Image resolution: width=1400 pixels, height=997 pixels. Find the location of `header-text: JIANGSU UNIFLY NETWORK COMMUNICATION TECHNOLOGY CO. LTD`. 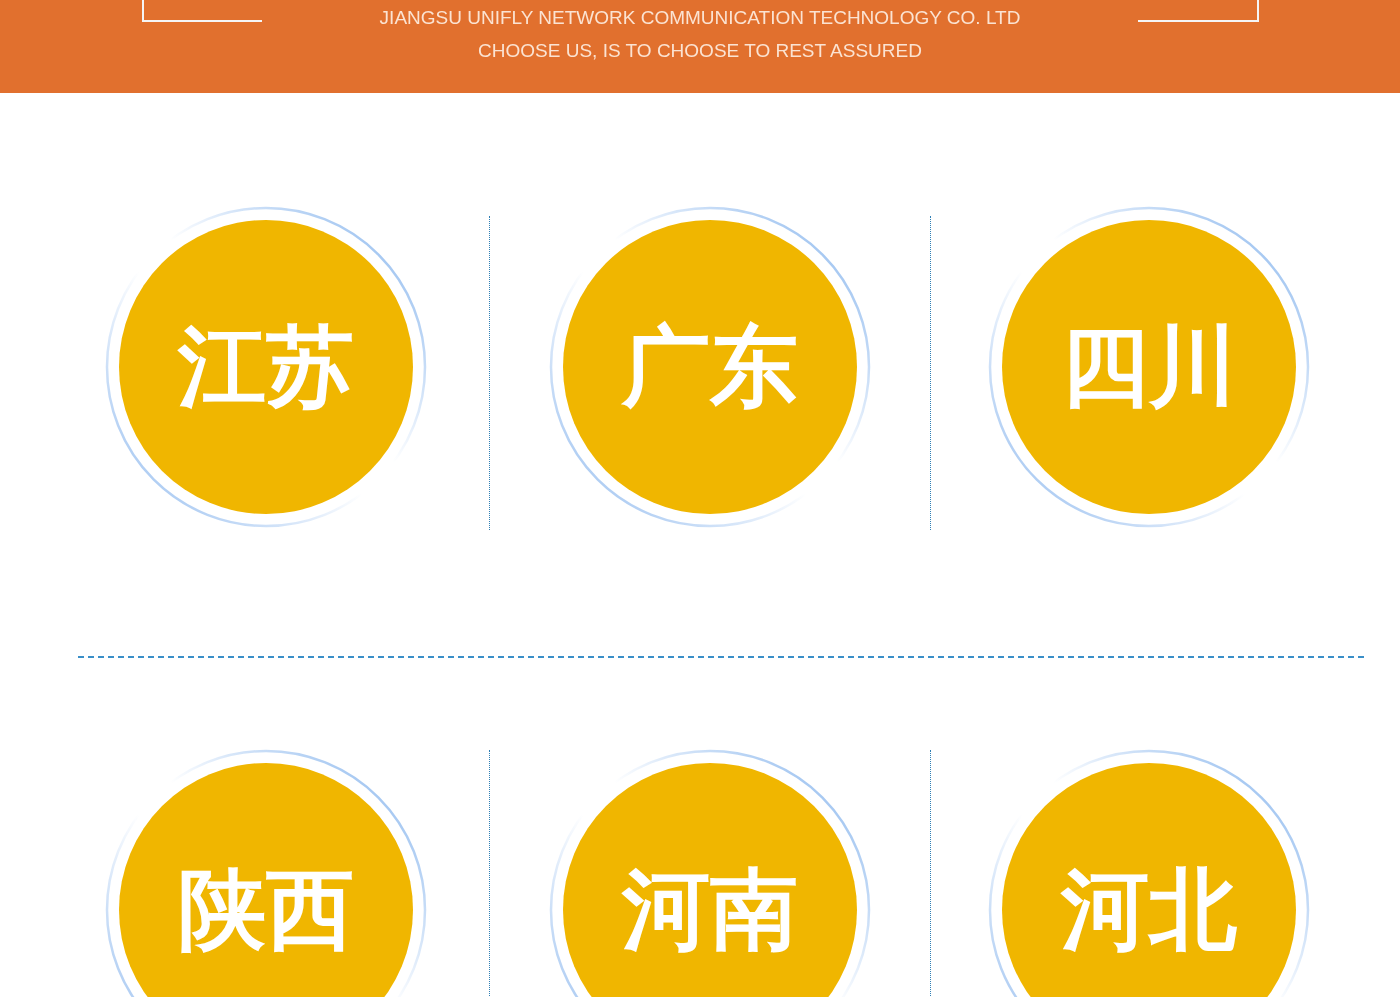

header-text: JIANGSU UNIFLY NETWORK COMMUNICATION TECHNOLOGY CO. LTD is located at coordinates (700, 18).